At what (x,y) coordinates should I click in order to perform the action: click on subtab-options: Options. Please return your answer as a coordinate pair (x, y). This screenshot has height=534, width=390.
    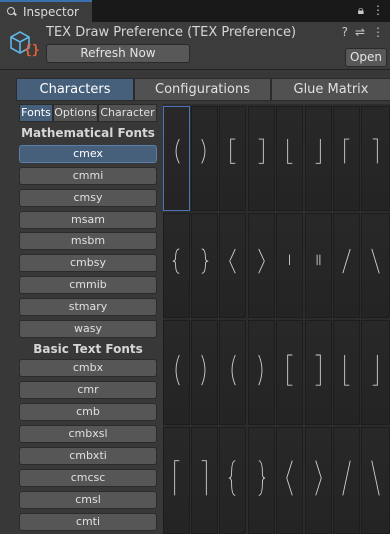
    Looking at the image, I should click on (75, 113).